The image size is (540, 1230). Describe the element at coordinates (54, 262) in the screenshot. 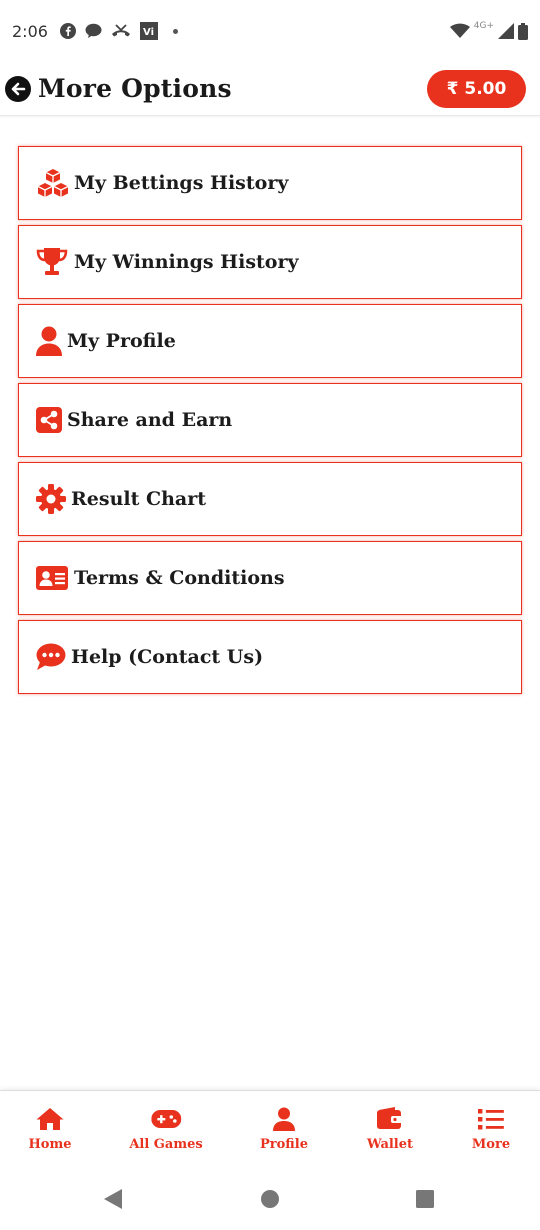

I see `trophy-icon` at that location.